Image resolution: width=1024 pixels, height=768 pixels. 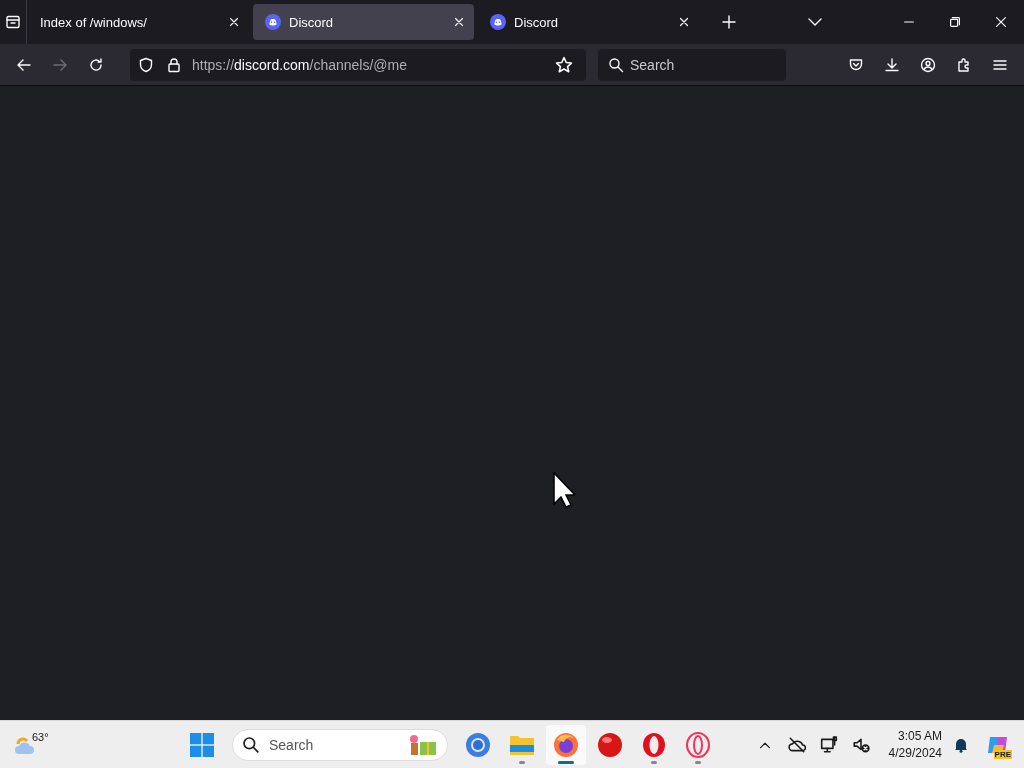 I want to click on reload-icon, so click(x=96, y=64).